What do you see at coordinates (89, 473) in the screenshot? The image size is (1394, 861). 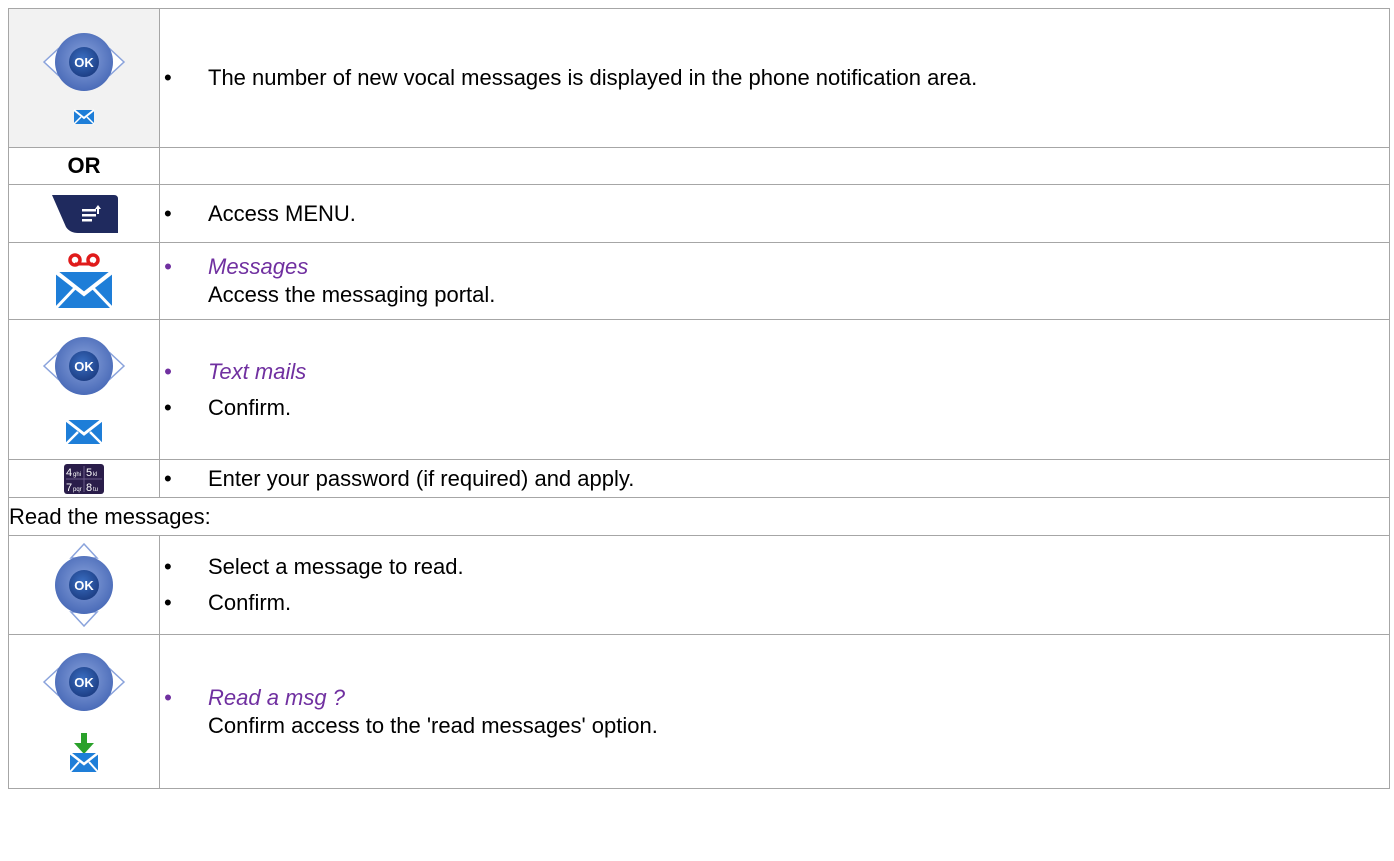 I see `svg-text: 5` at bounding box center [89, 473].